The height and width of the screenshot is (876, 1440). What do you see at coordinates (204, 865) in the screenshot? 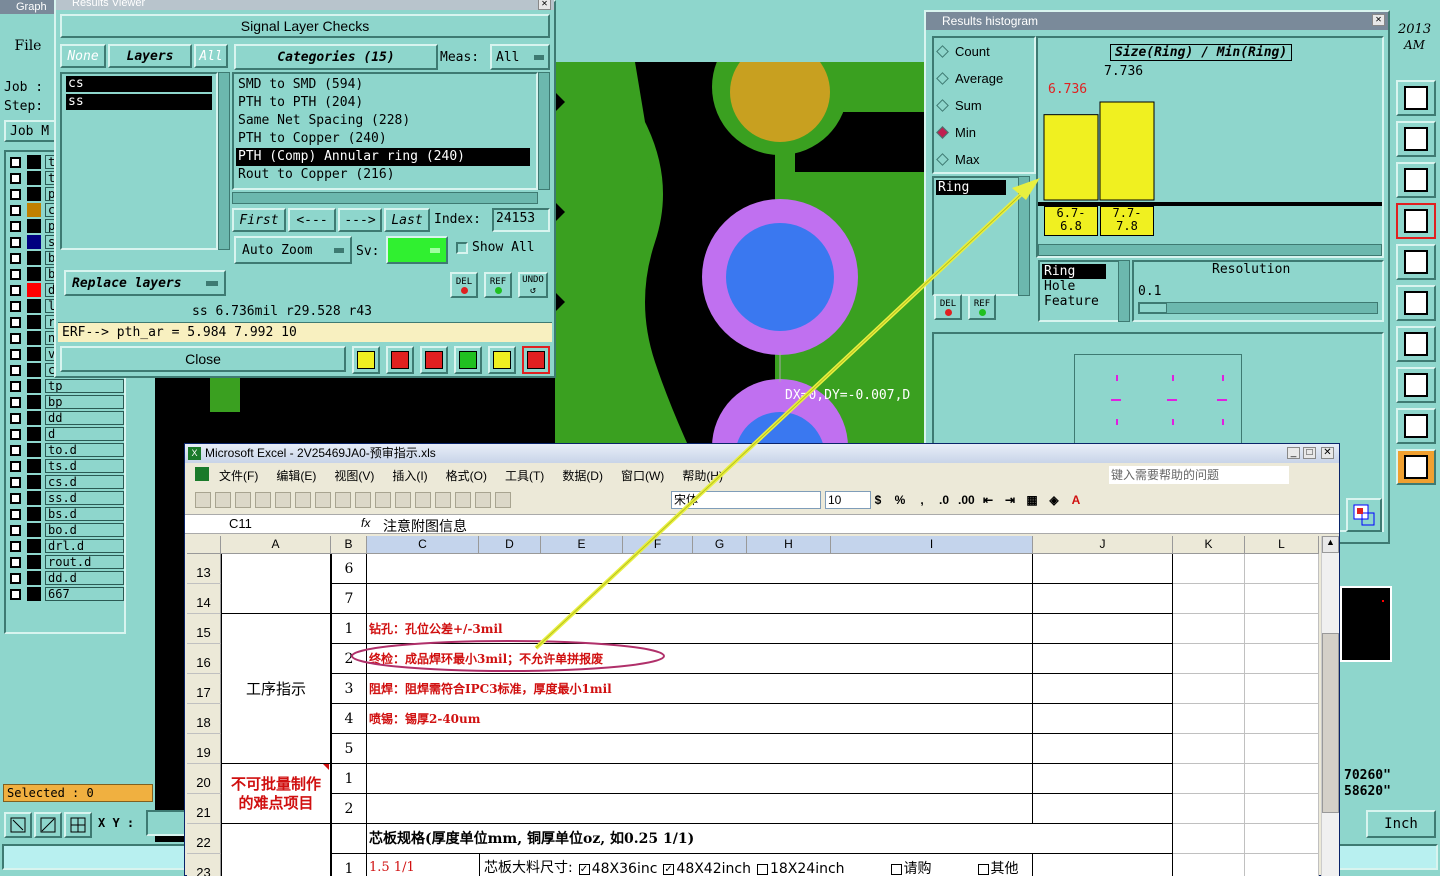
I see `row-header: 23` at bounding box center [204, 865].